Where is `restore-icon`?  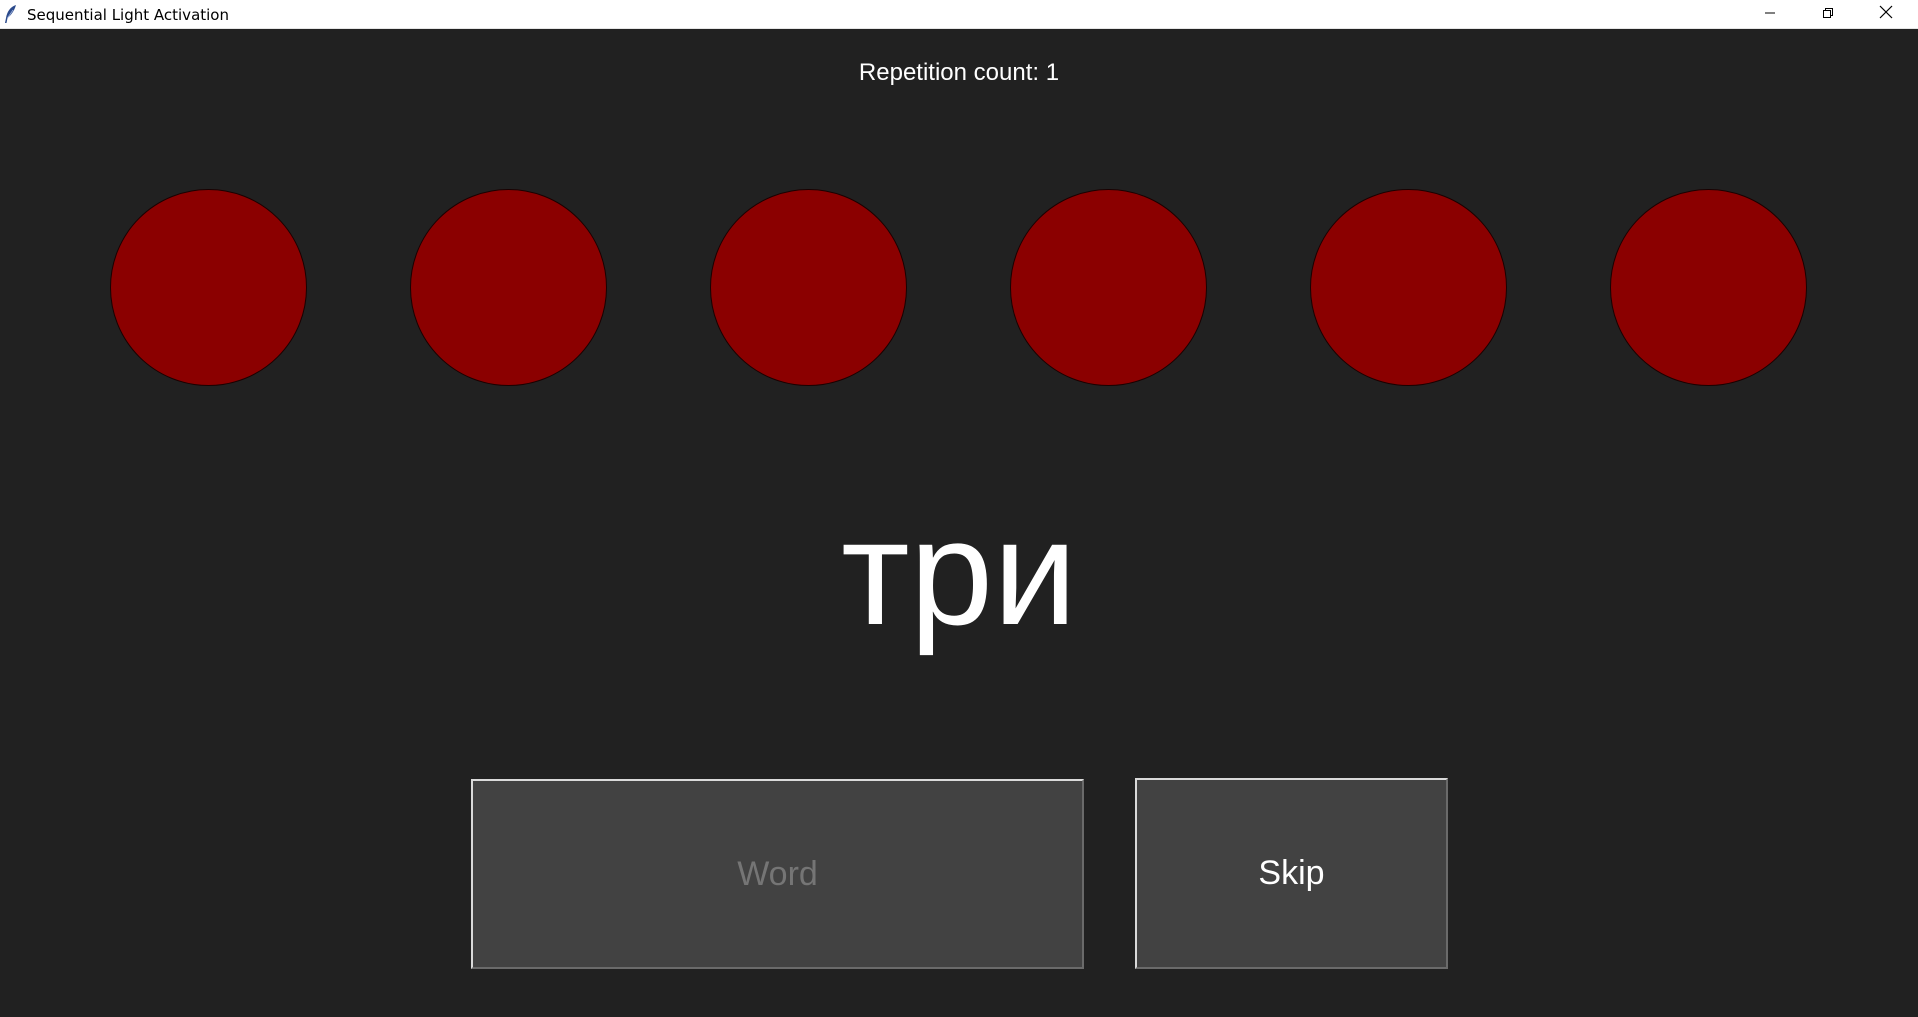
restore-icon is located at coordinates (1828, 15).